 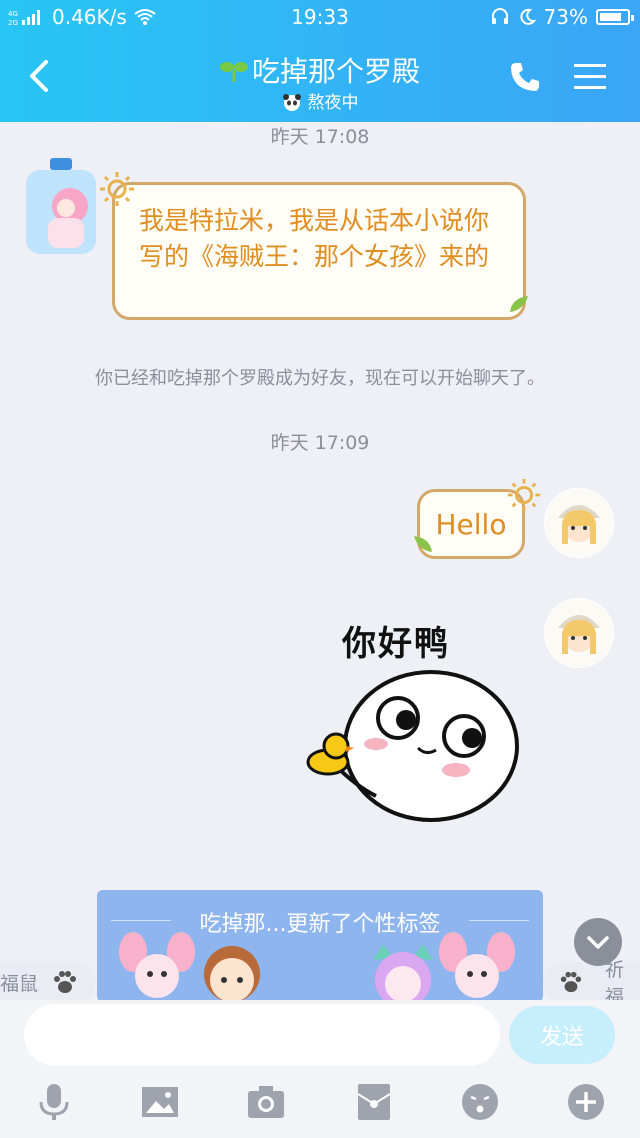 What do you see at coordinates (320, 443) in the screenshot?
I see `timestamp-2: 昨天 17:09` at bounding box center [320, 443].